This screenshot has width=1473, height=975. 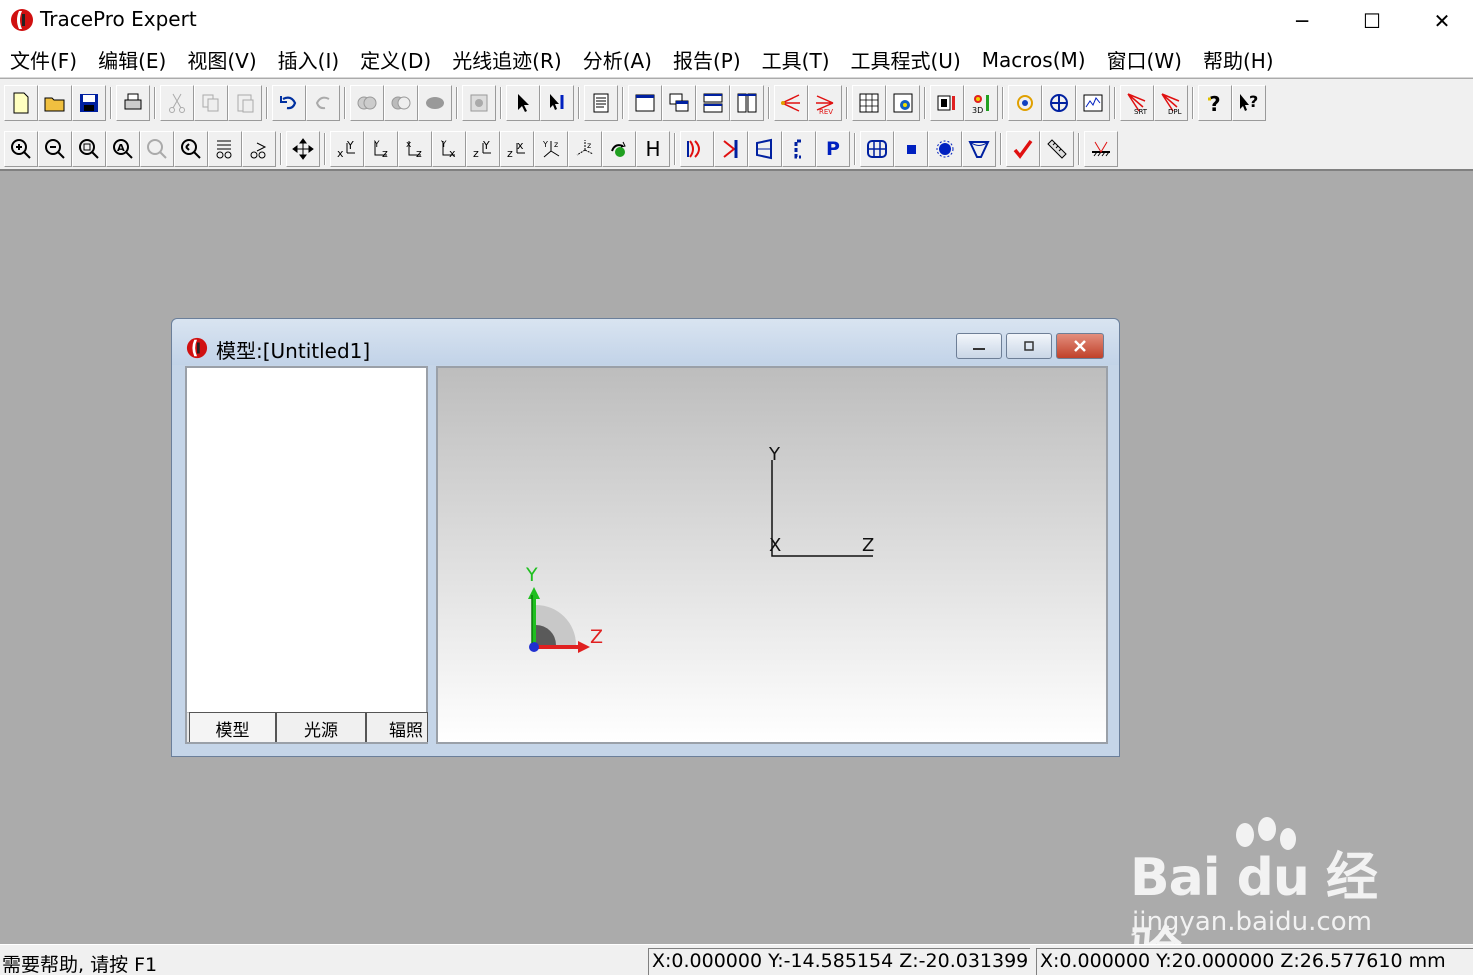 What do you see at coordinates (697, 149) in the screenshot?
I see `lens-element-icon` at bounding box center [697, 149].